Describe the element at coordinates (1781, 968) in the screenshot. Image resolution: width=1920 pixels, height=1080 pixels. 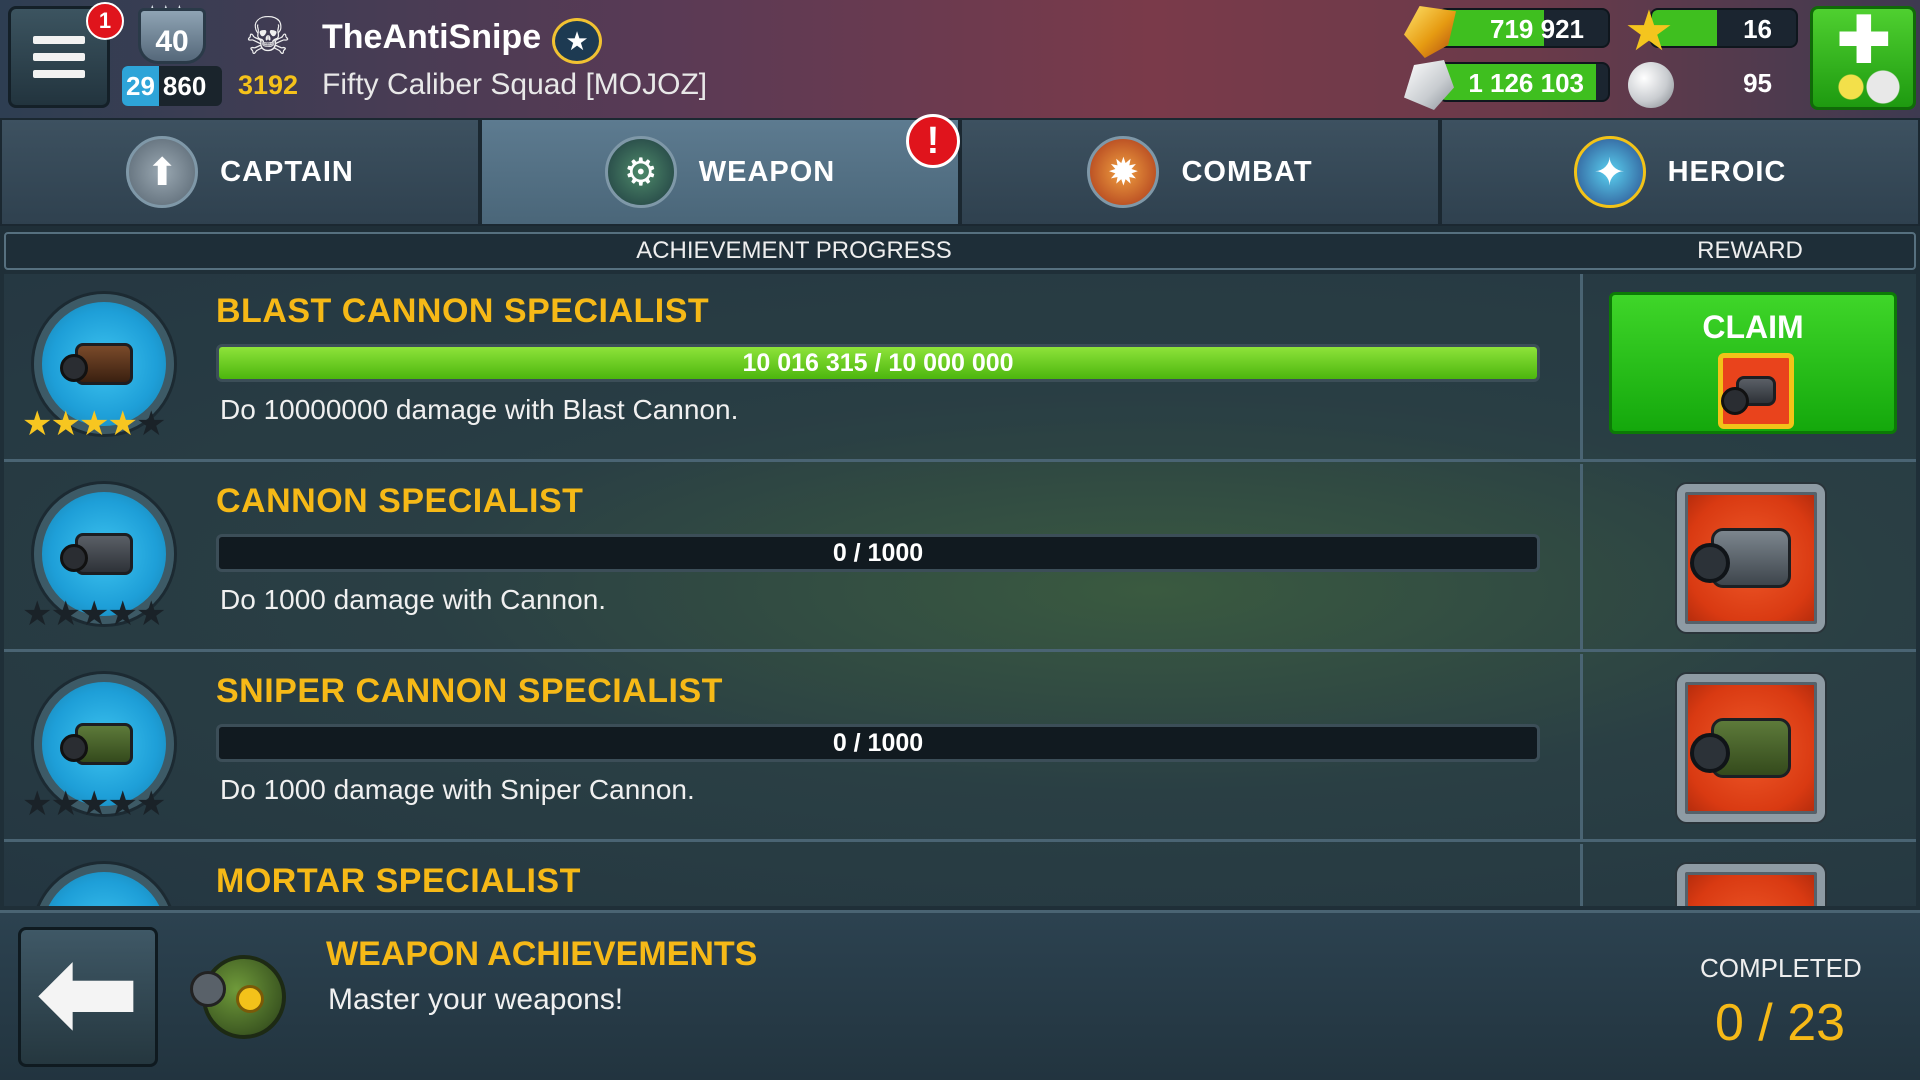
I see `completed-label: COMPLETED` at that location.